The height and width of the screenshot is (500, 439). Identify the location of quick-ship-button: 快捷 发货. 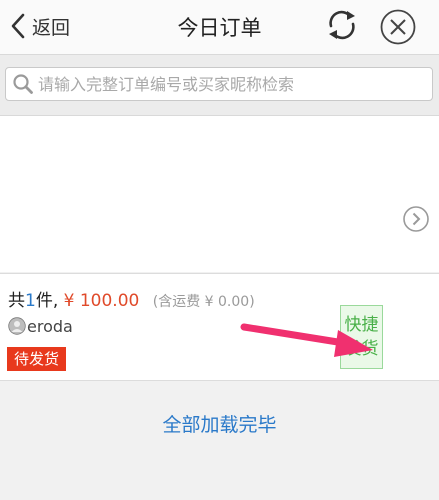
(361, 337).